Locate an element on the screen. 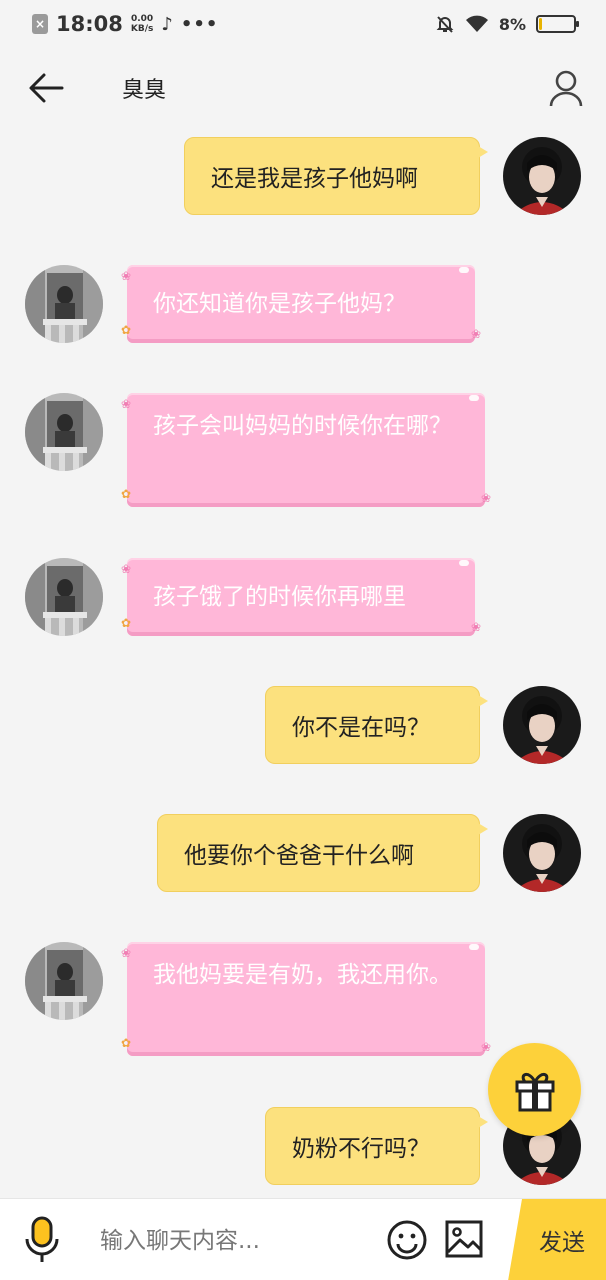 Image resolution: width=606 pixels, height=1280 pixels. message-text: 孩子饿了的时候你再哪里 is located at coordinates (279, 597).